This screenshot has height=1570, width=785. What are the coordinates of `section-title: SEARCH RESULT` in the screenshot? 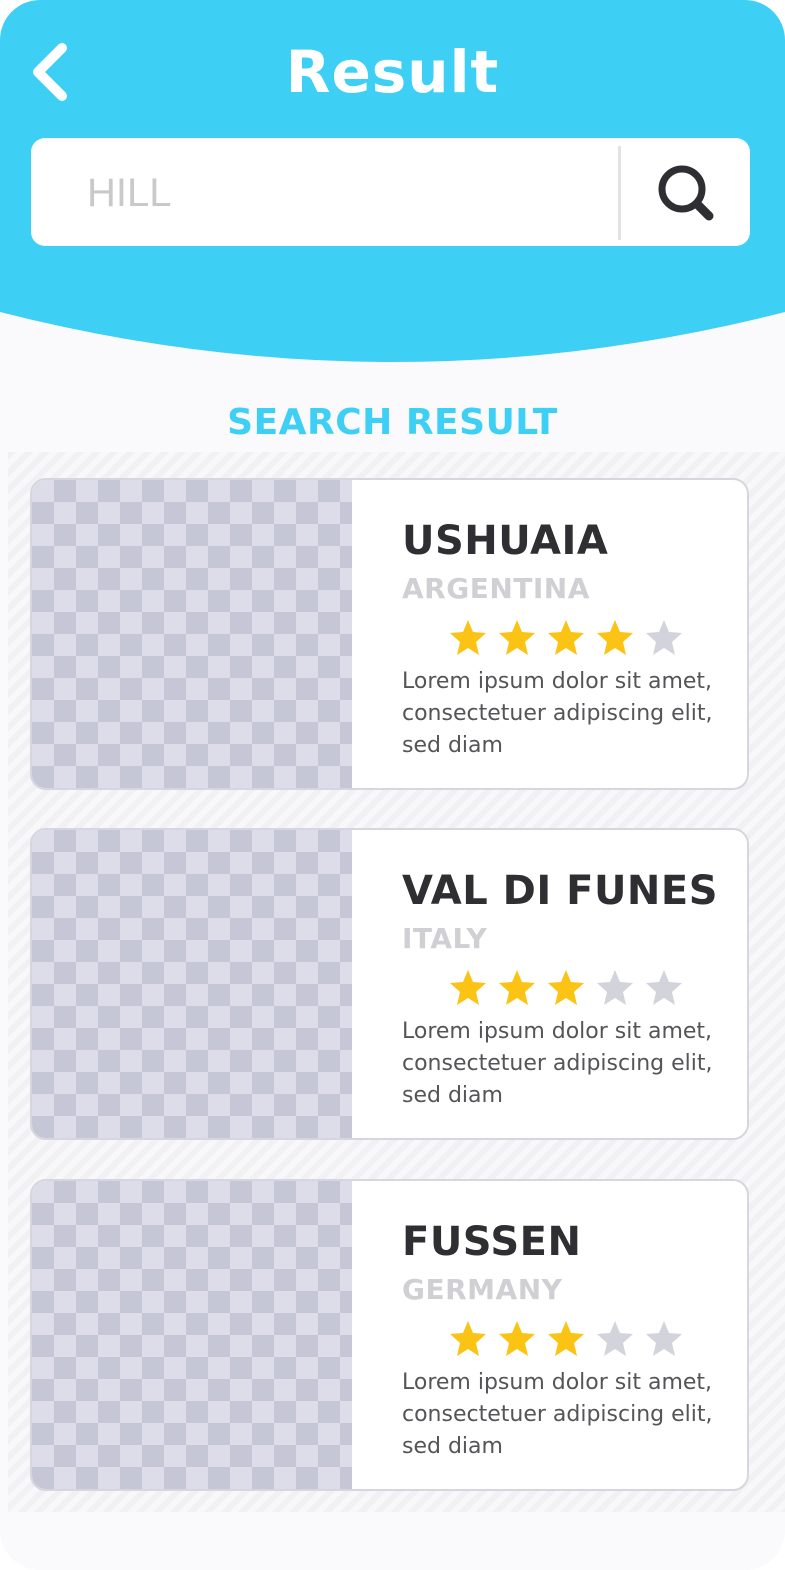 It's located at (392, 422).